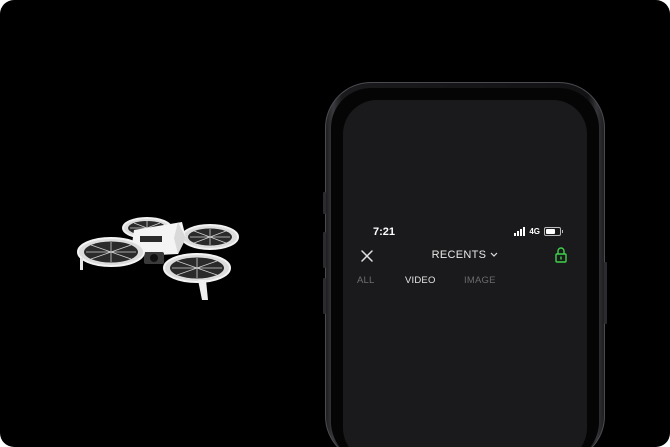  Describe the element at coordinates (465, 233) in the screenshot. I see `status-bar: 7:21 4G` at that location.